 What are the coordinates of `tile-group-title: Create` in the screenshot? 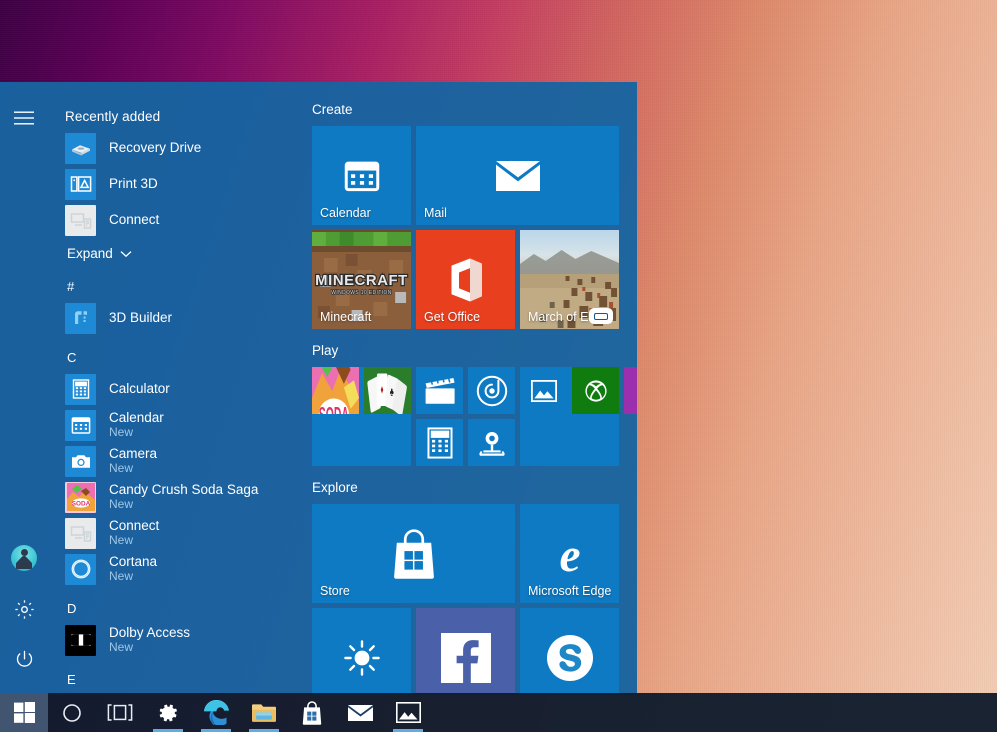 It's located at (332, 109).